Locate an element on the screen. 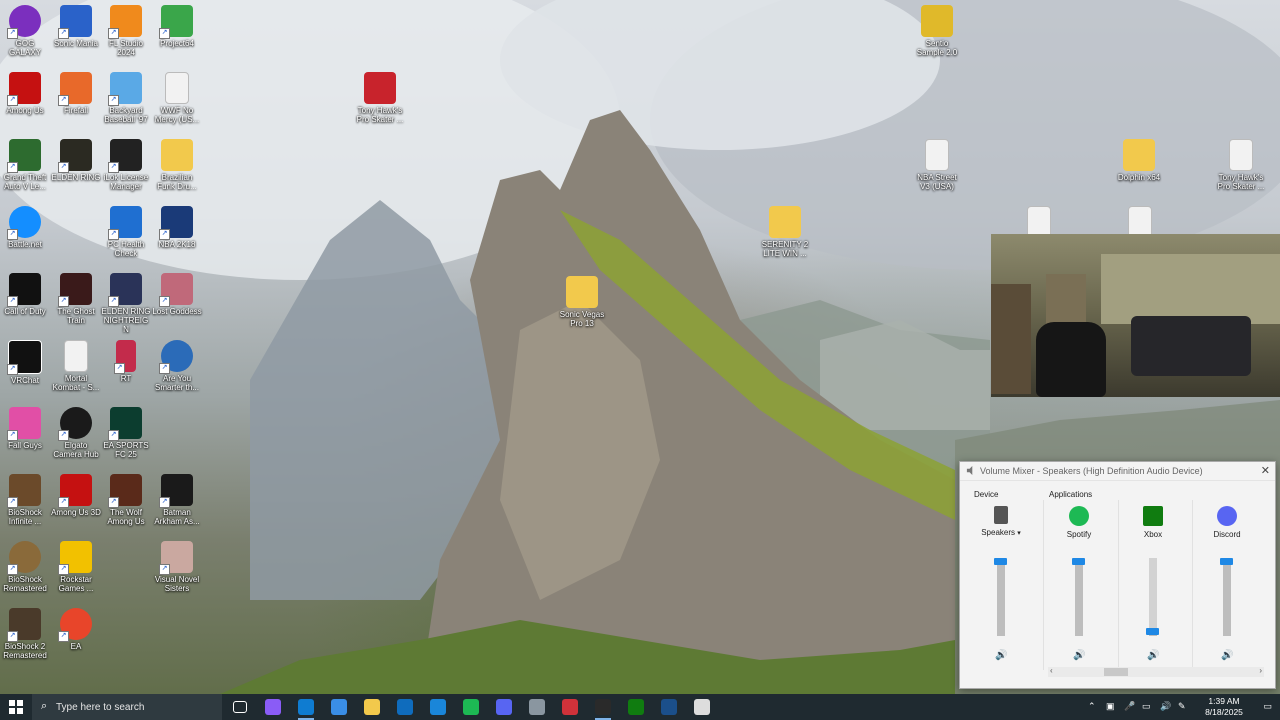 The height and width of the screenshot is (720, 1280). taskbar-copilot-button is located at coordinates (273, 707).